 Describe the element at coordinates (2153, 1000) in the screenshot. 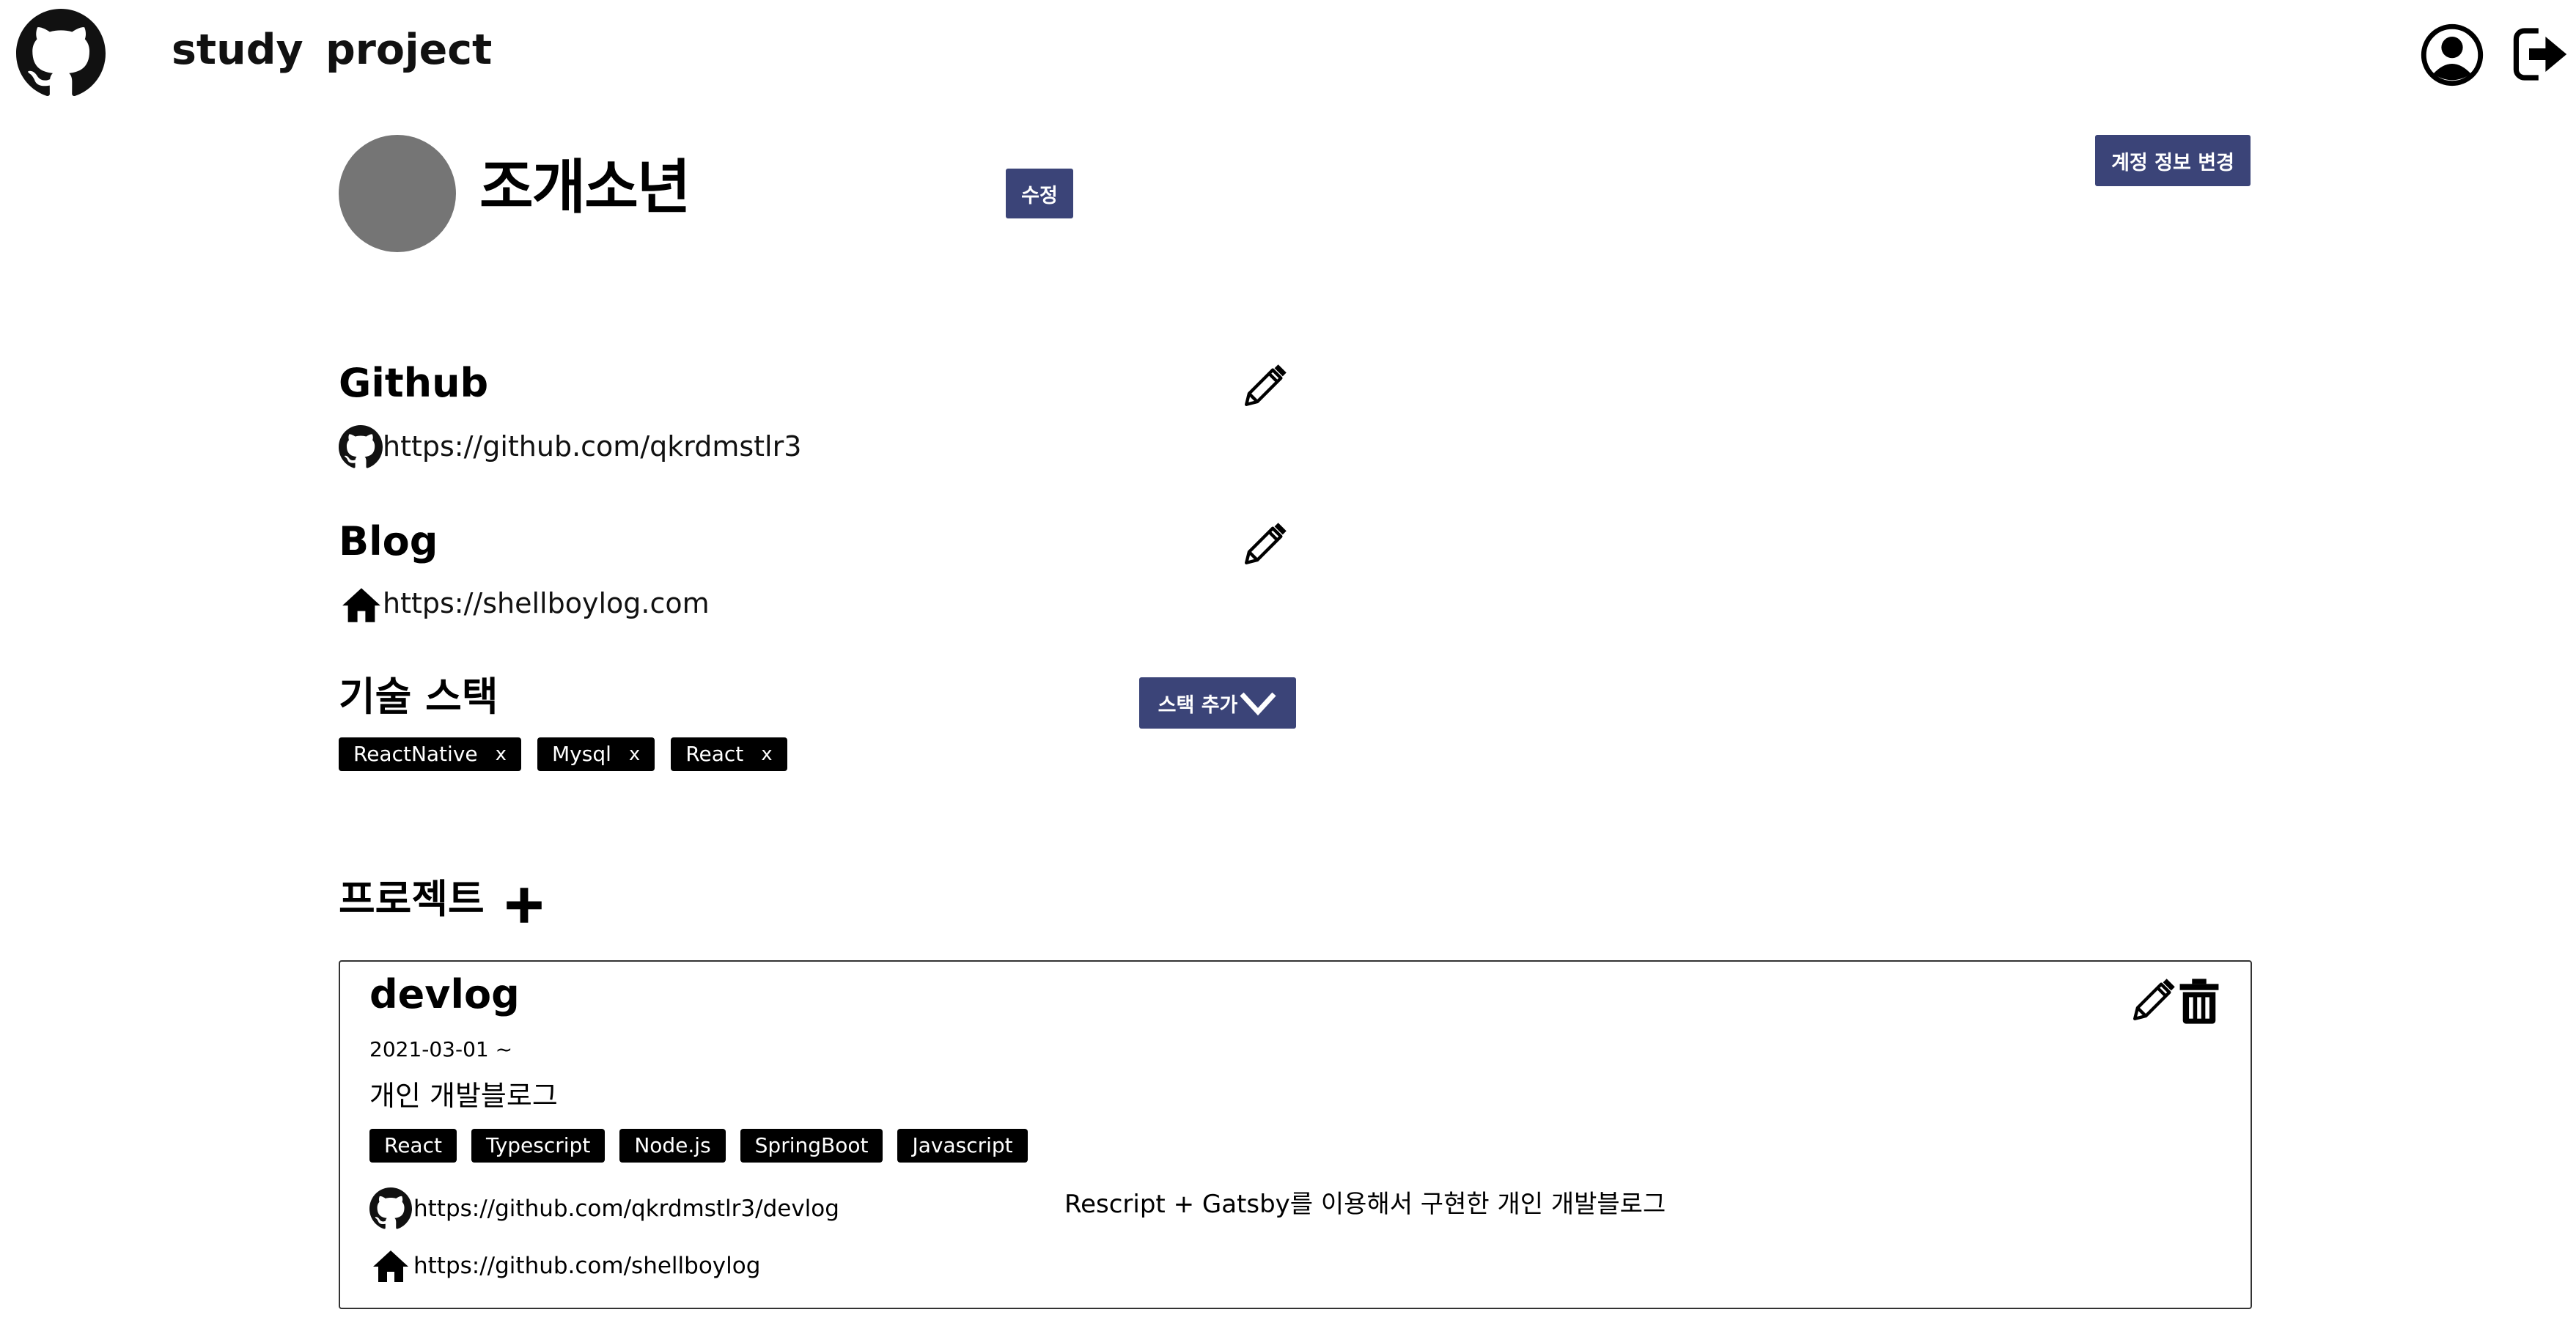

I see `project-edit-pencil-icon` at that location.